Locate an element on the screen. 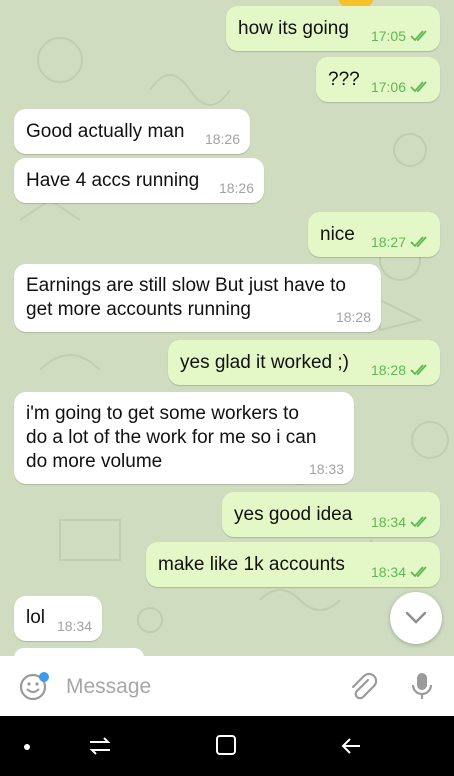  home-button is located at coordinates (226, 745).